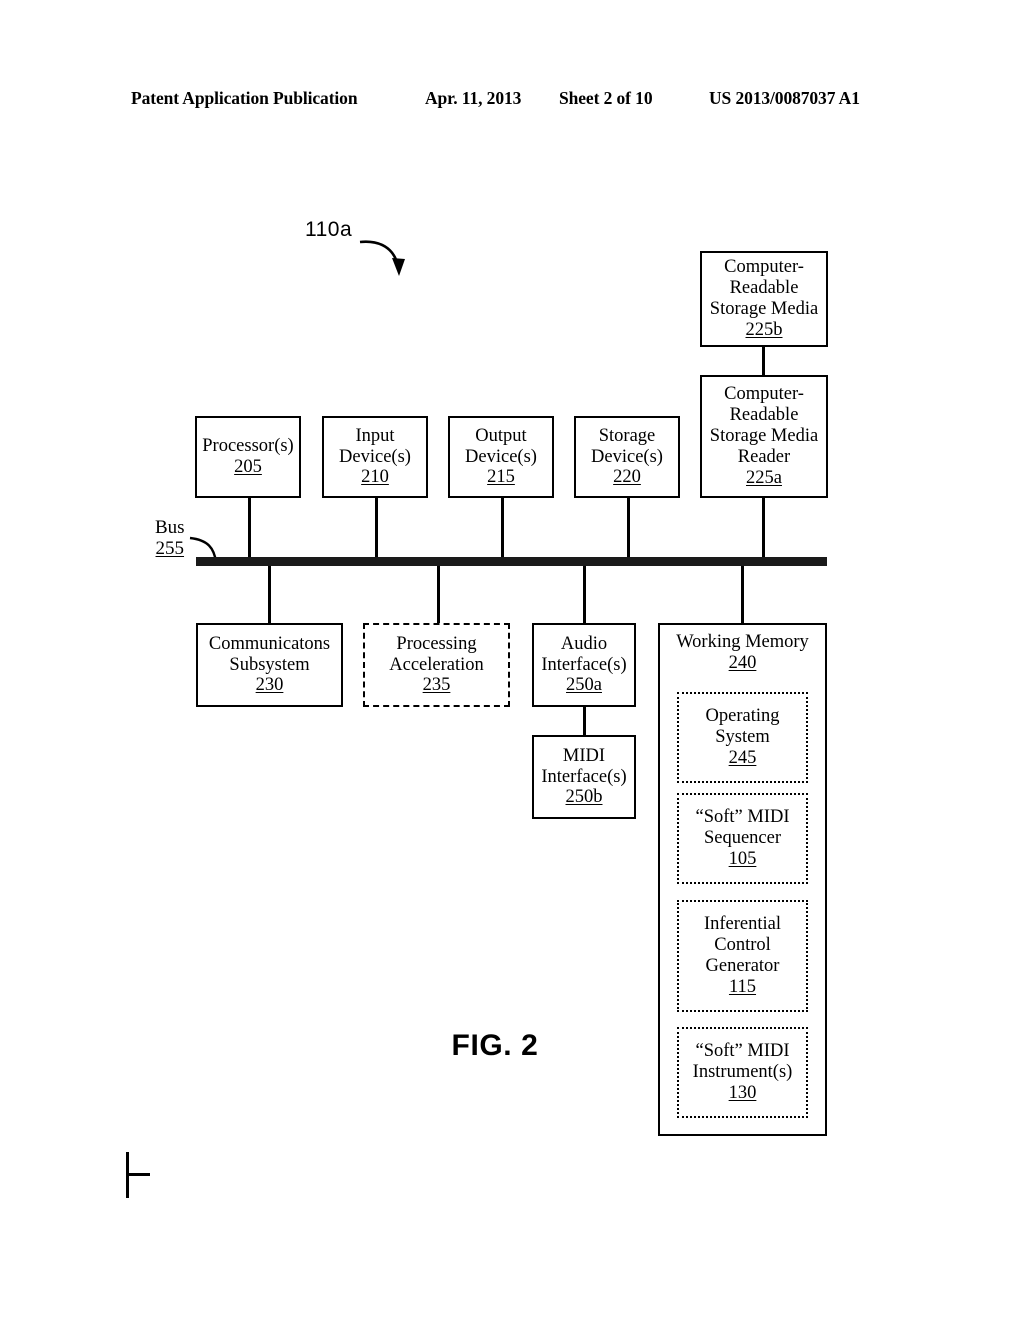 This screenshot has height=1320, width=1024. I want to click on node-midi-interface: MIDI Interface(s) 250b, so click(584, 777).